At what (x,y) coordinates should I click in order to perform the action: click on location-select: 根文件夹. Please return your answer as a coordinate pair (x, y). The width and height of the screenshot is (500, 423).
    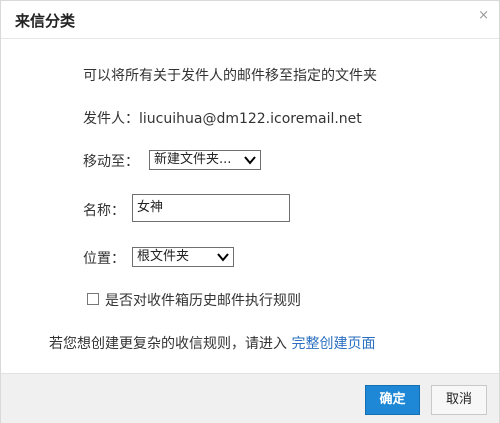
    Looking at the image, I should click on (183, 257).